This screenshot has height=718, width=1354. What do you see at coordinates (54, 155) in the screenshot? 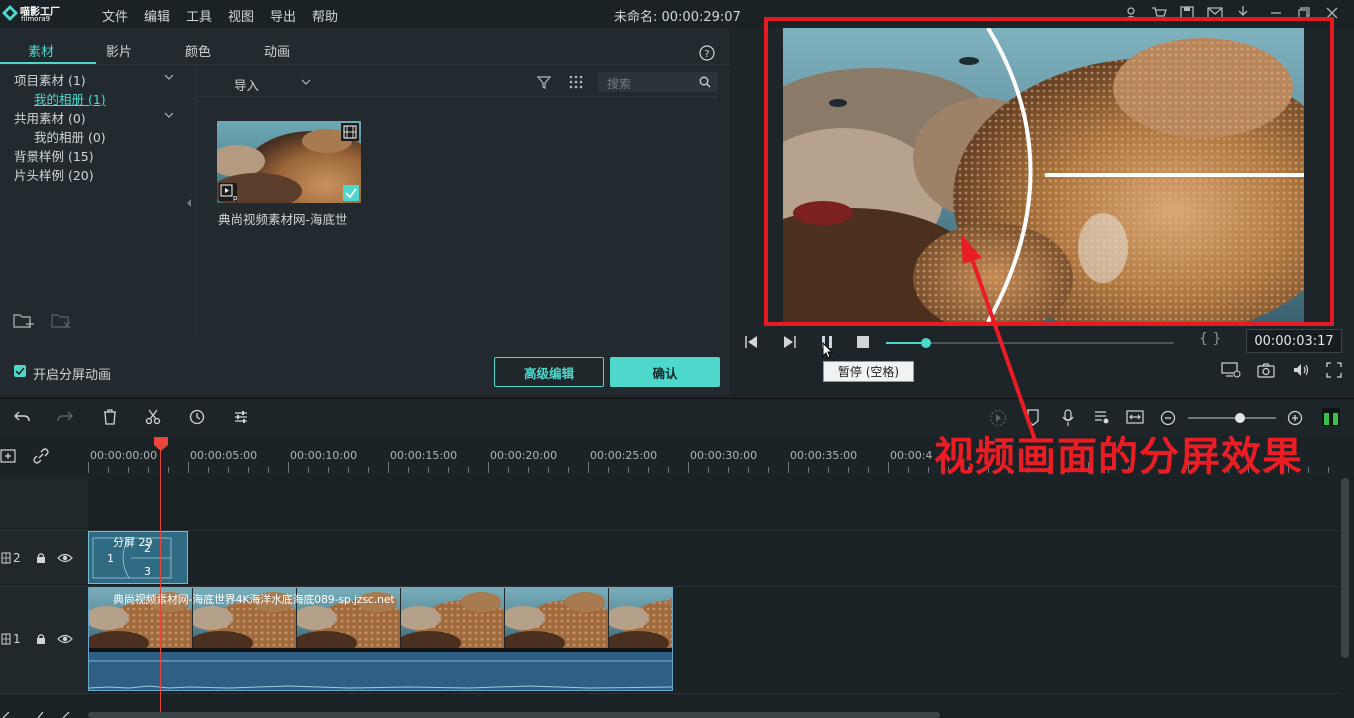
I see `tree-background-samples: 背景样例 (15)` at bounding box center [54, 155].